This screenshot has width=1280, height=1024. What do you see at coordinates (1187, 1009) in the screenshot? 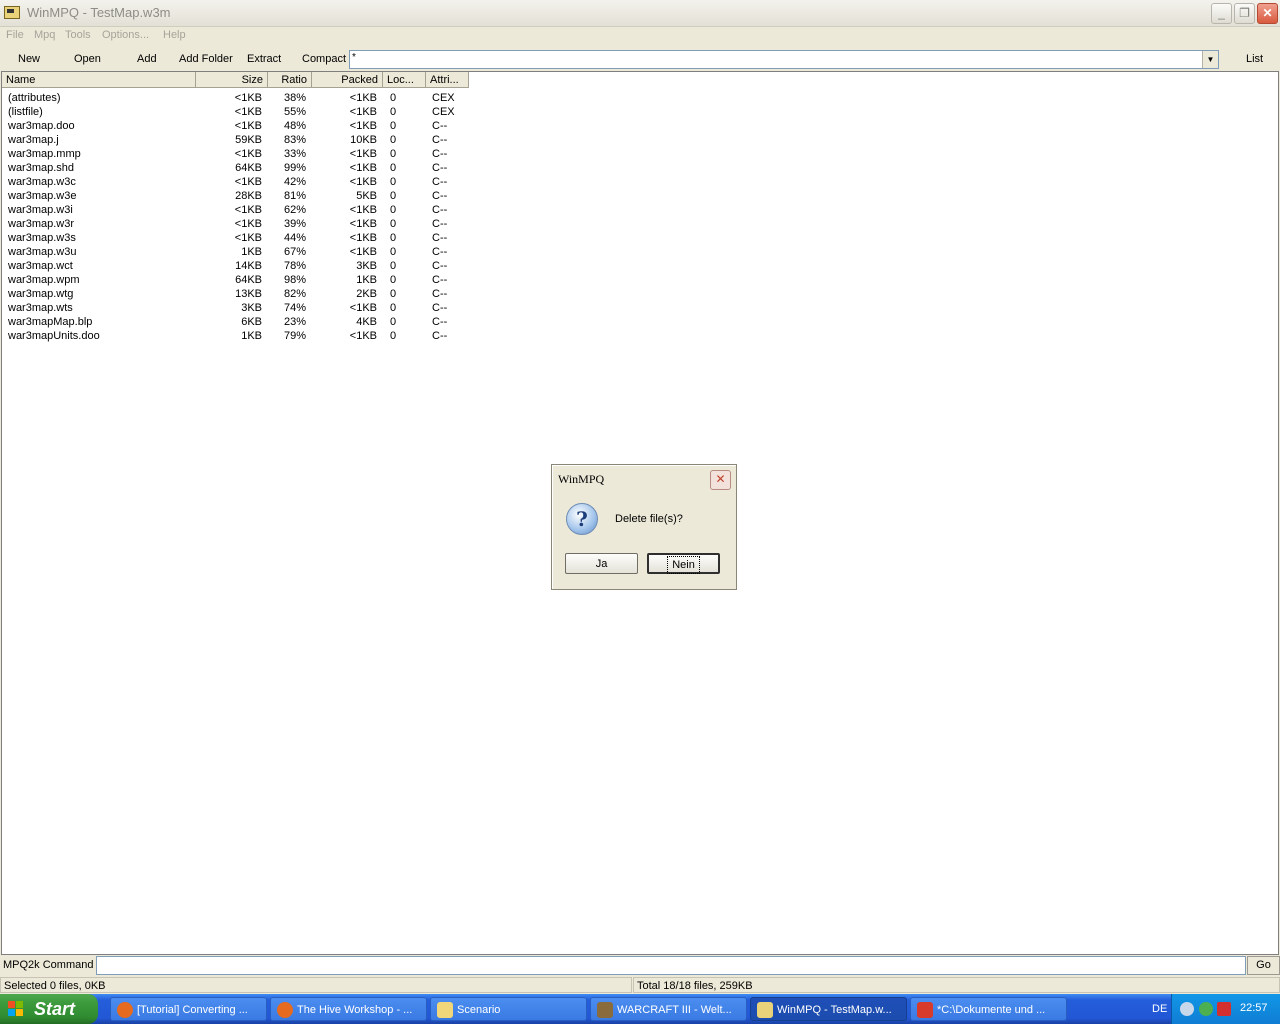
I see `show-hidden-icons-icon` at bounding box center [1187, 1009].